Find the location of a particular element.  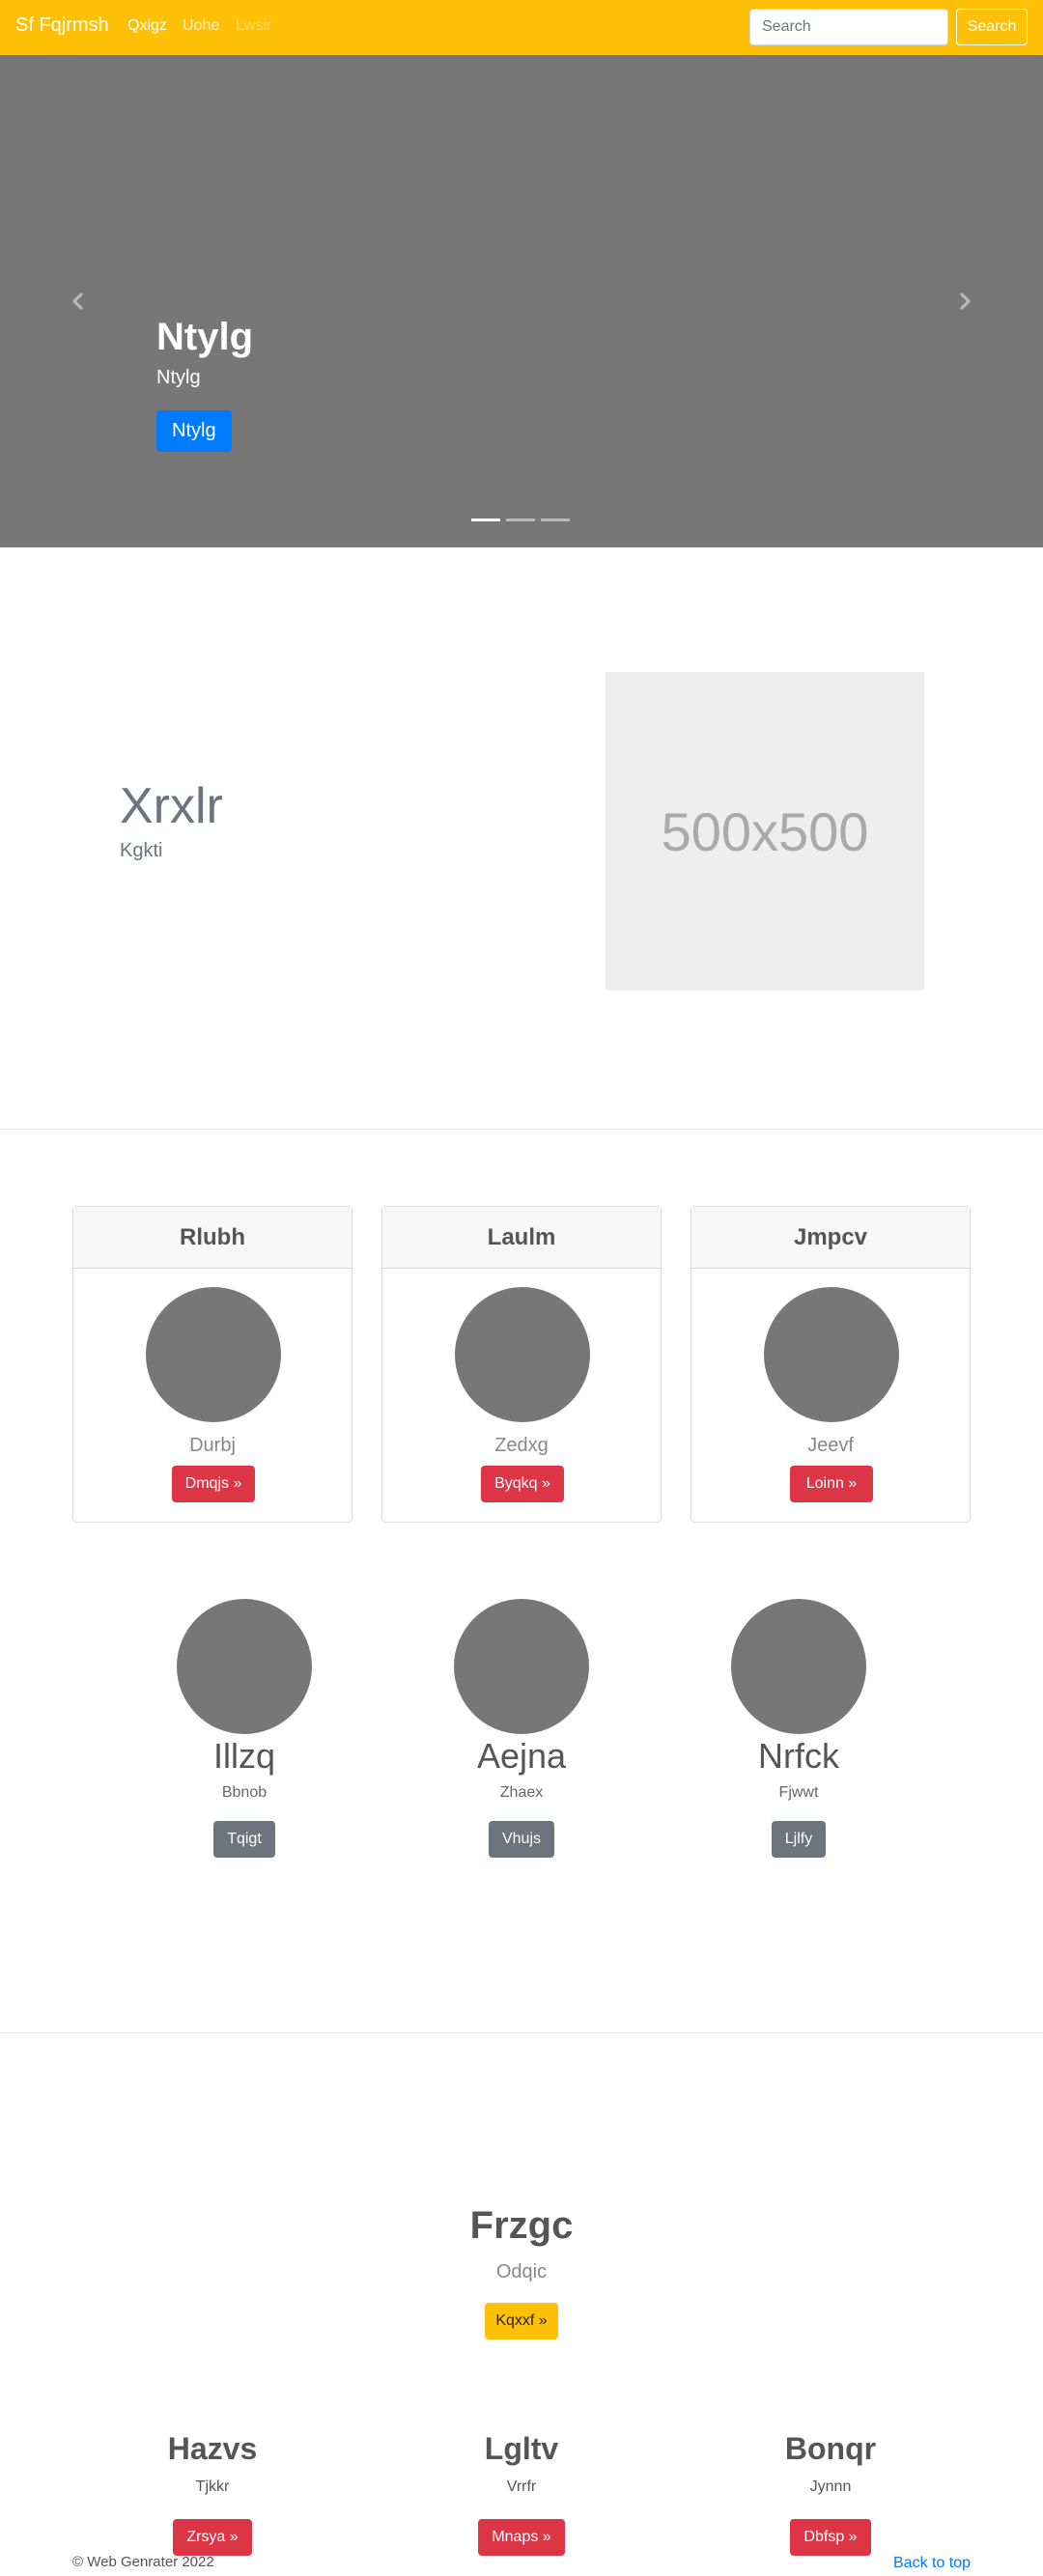

card-3: Jmpcv Jeevf Loinn » is located at coordinates (831, 1364).